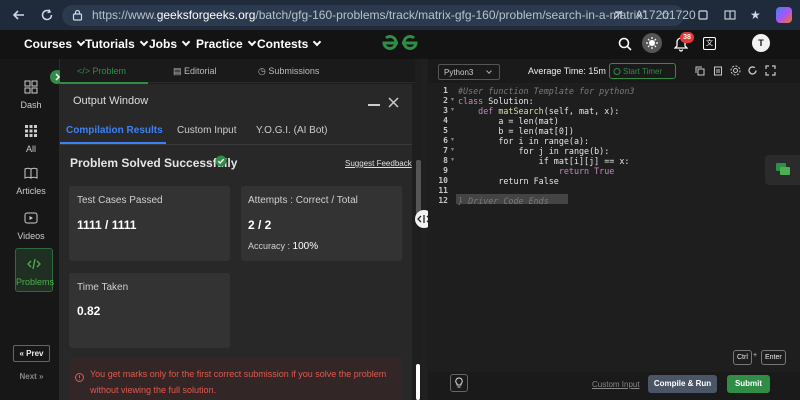 This screenshot has width=800, height=400. Describe the element at coordinates (305, 246) in the screenshot. I see `accuracy-value: 100%` at that location.